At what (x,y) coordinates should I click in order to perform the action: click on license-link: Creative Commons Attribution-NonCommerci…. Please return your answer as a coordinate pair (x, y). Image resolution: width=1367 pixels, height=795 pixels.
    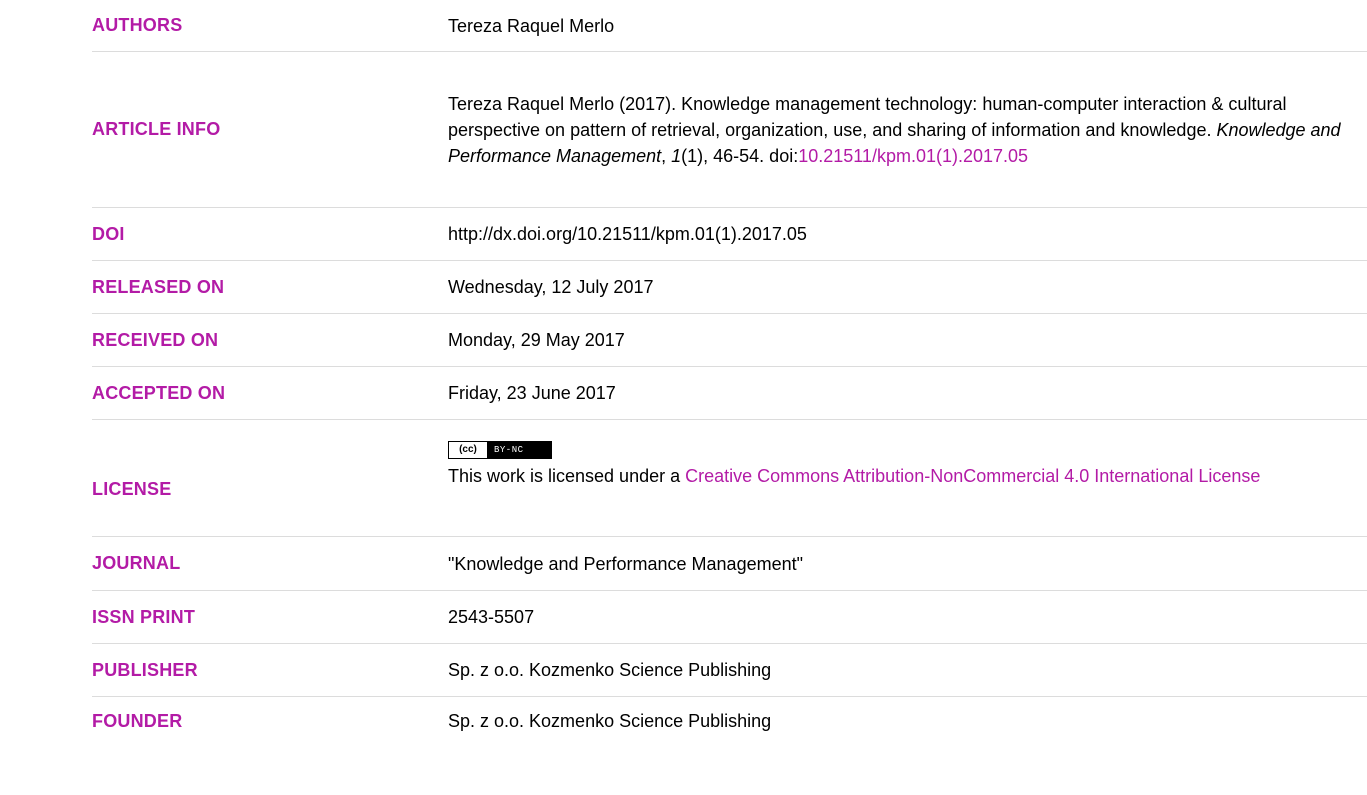
    Looking at the image, I should click on (972, 476).